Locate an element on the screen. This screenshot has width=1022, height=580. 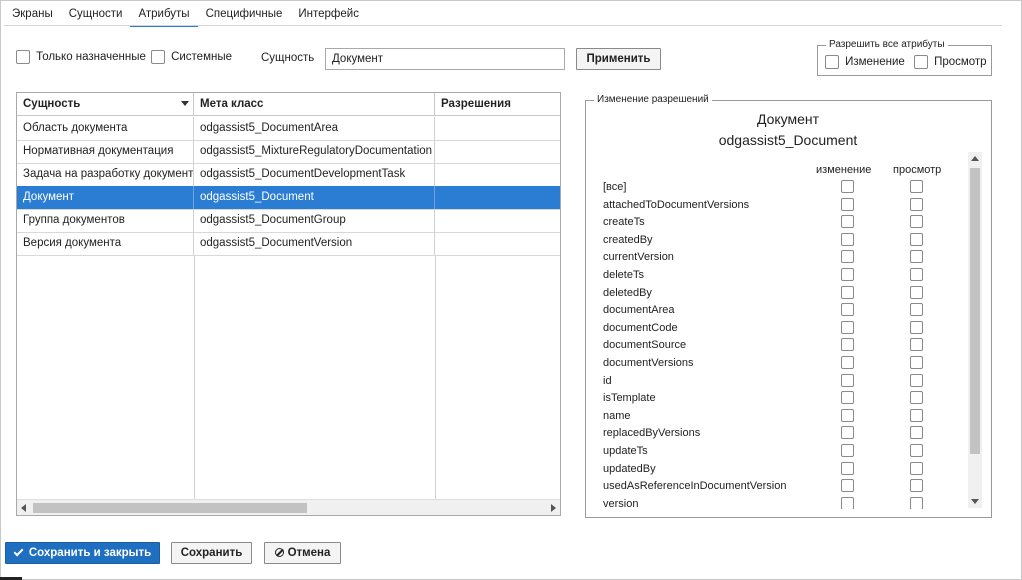
attribute-name: documentSource is located at coordinates (645, 345).